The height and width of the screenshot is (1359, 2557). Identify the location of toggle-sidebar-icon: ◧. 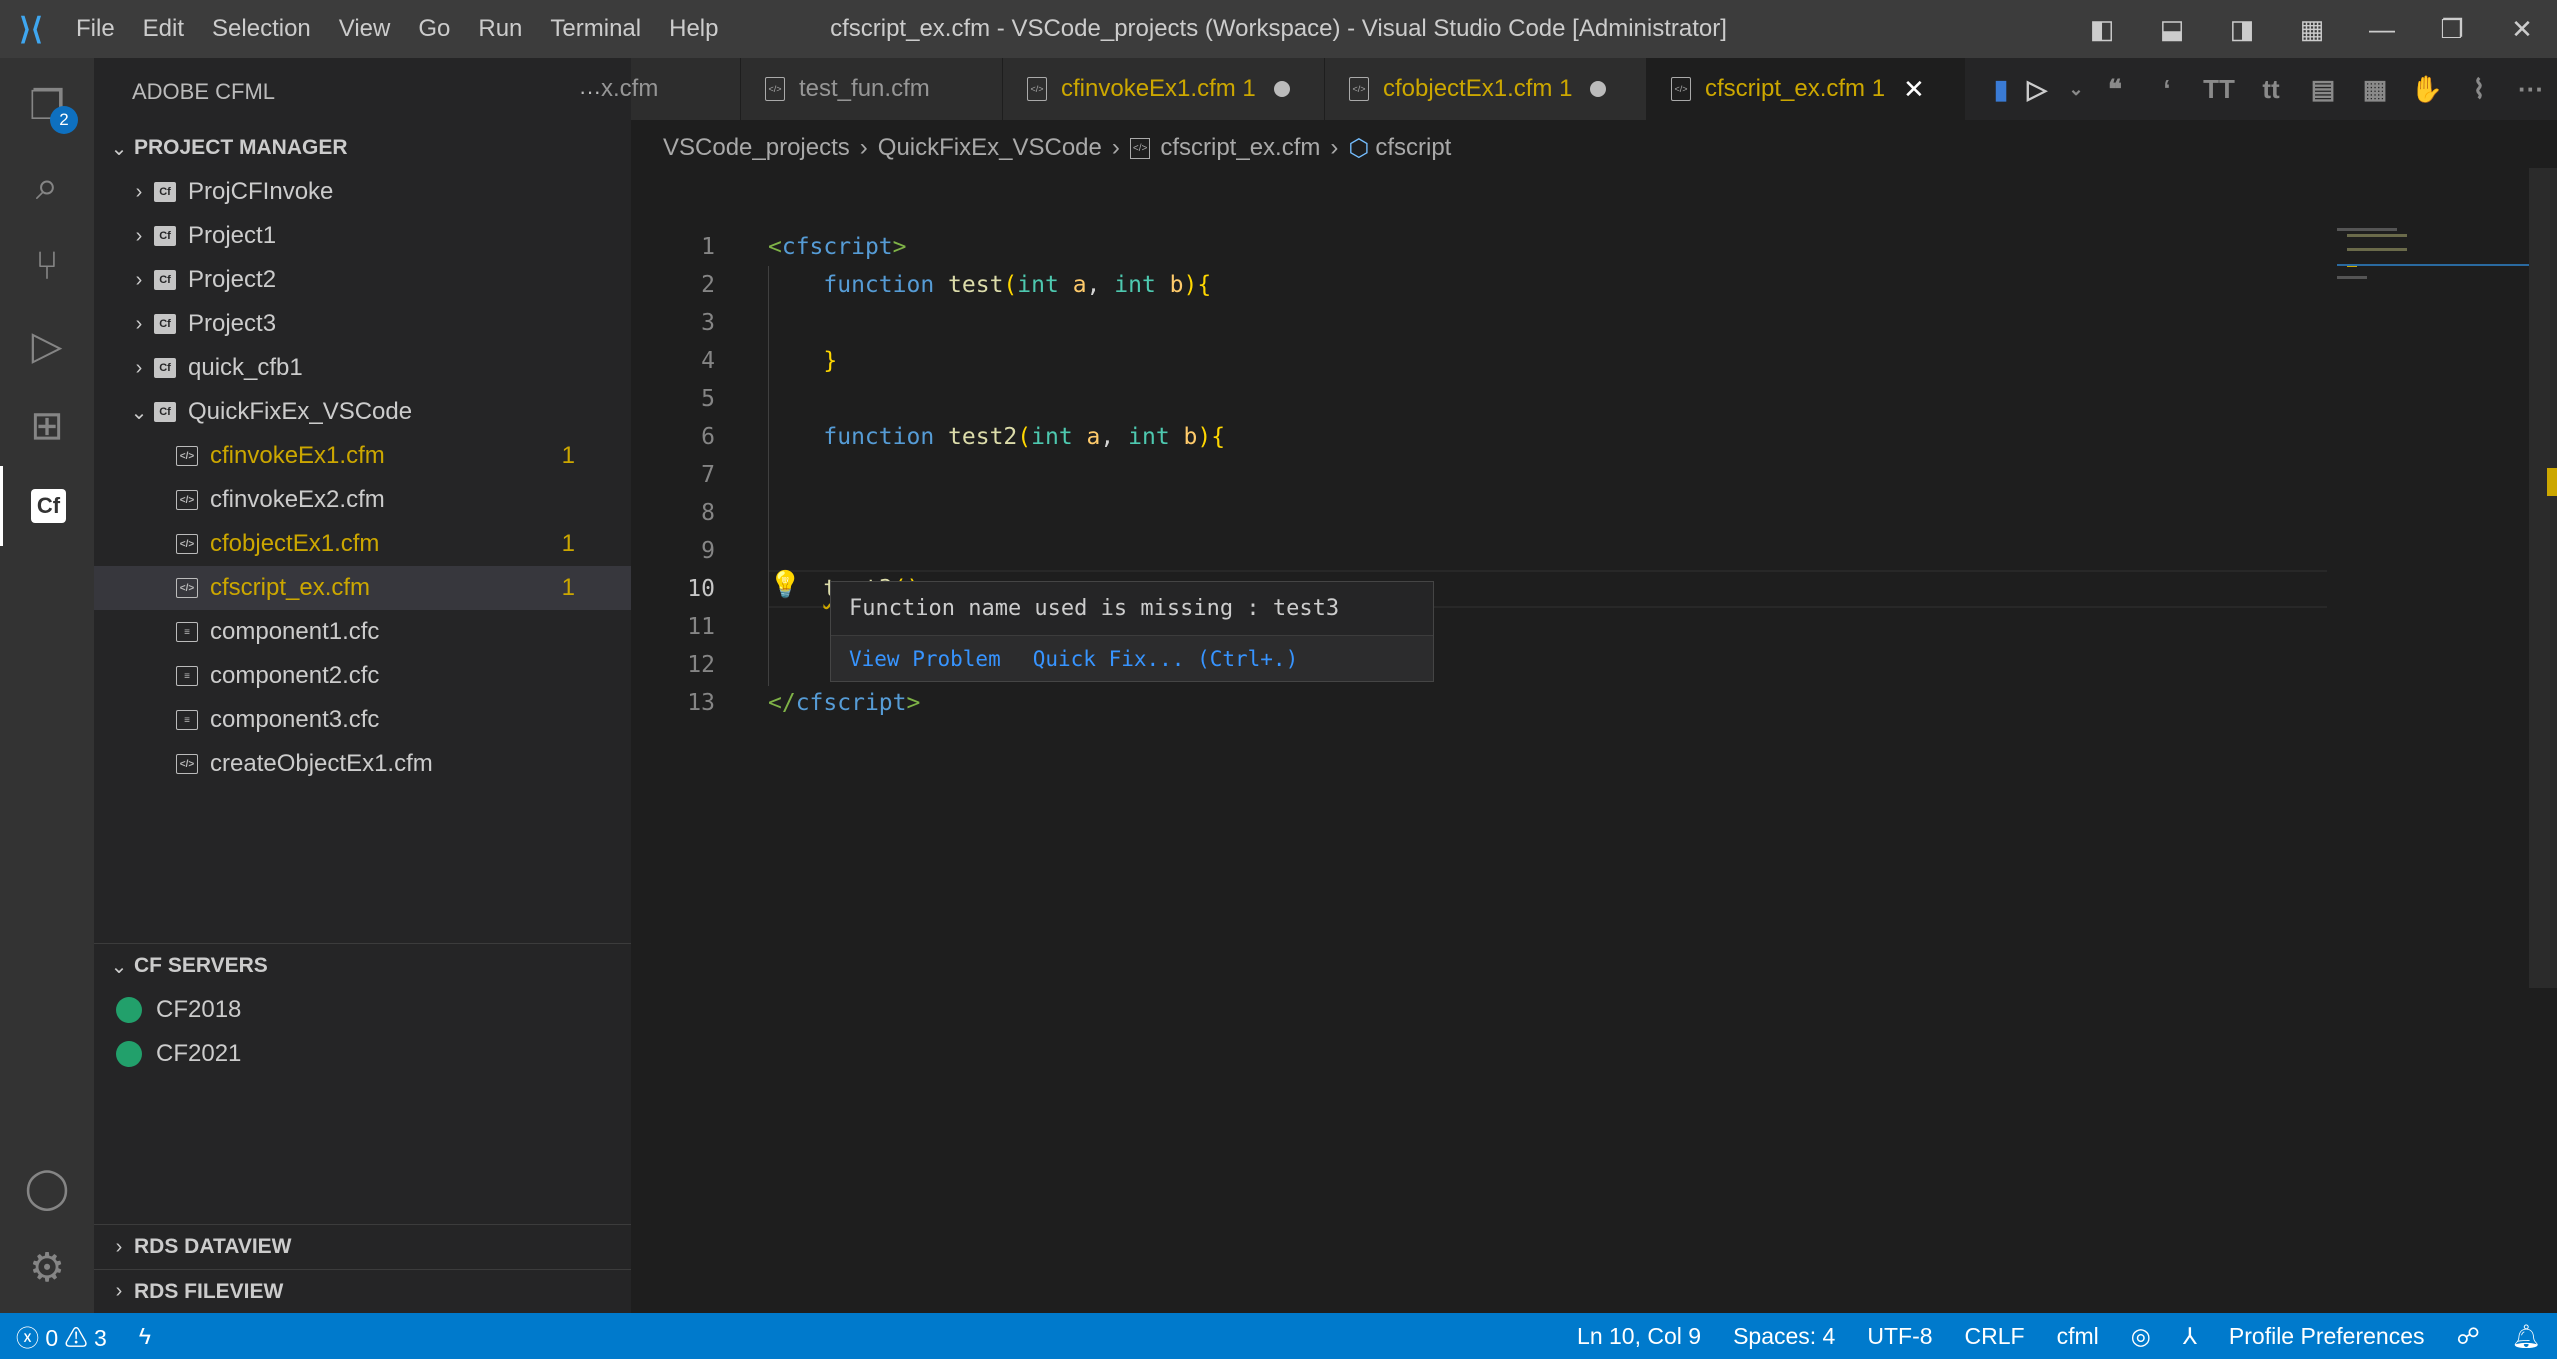
(2102, 29).